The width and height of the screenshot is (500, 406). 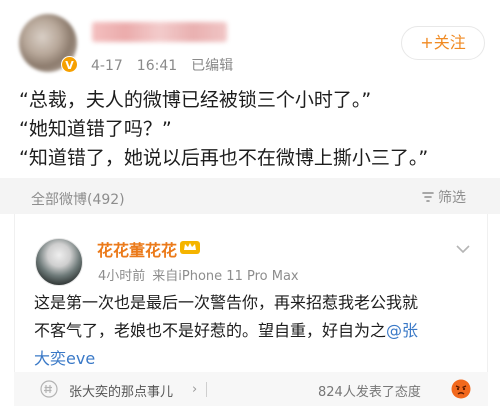 I want to click on filter-icon, so click(x=428, y=197).